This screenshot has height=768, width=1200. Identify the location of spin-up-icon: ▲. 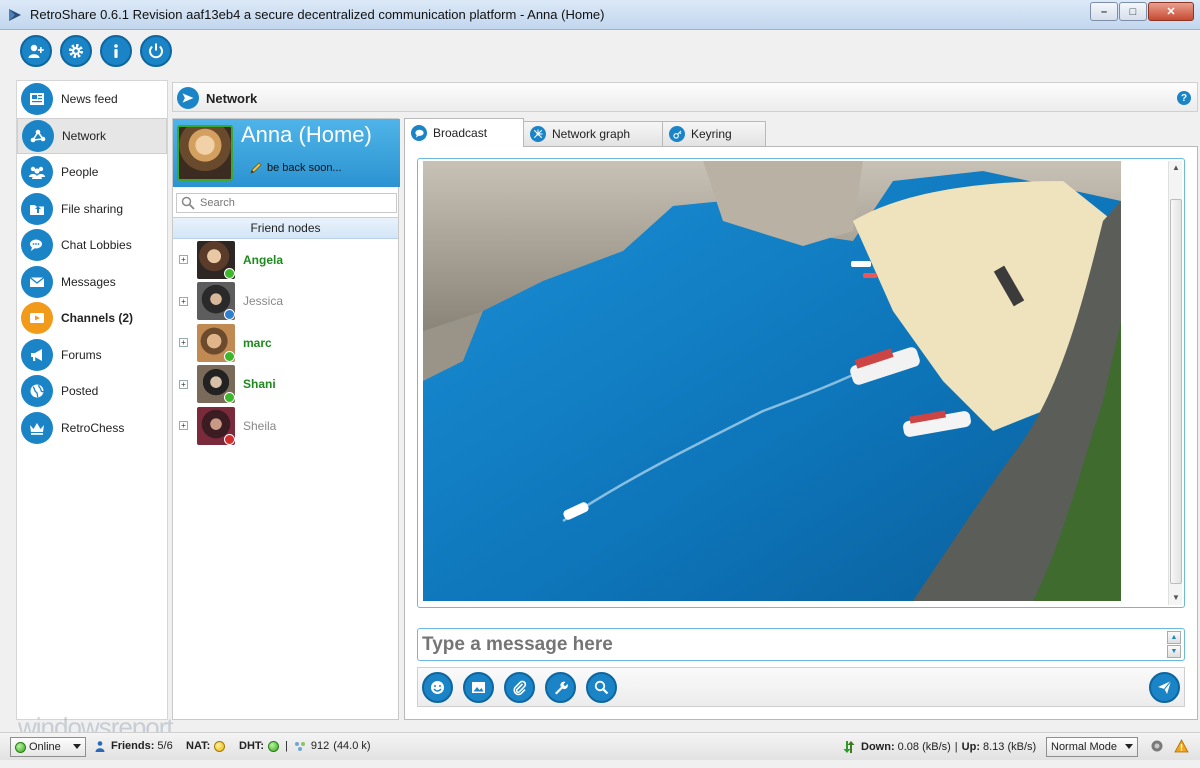
(1174, 637).